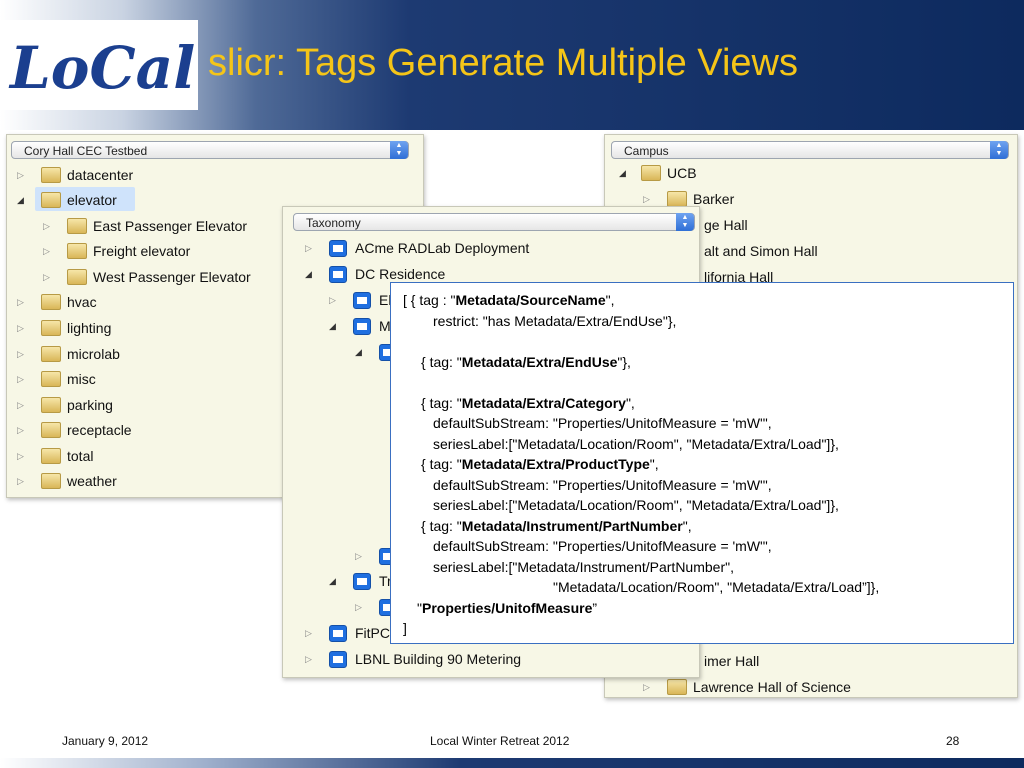 This screenshot has height=768, width=1024. I want to click on tree-item-label: FitPC, so click(372, 633).